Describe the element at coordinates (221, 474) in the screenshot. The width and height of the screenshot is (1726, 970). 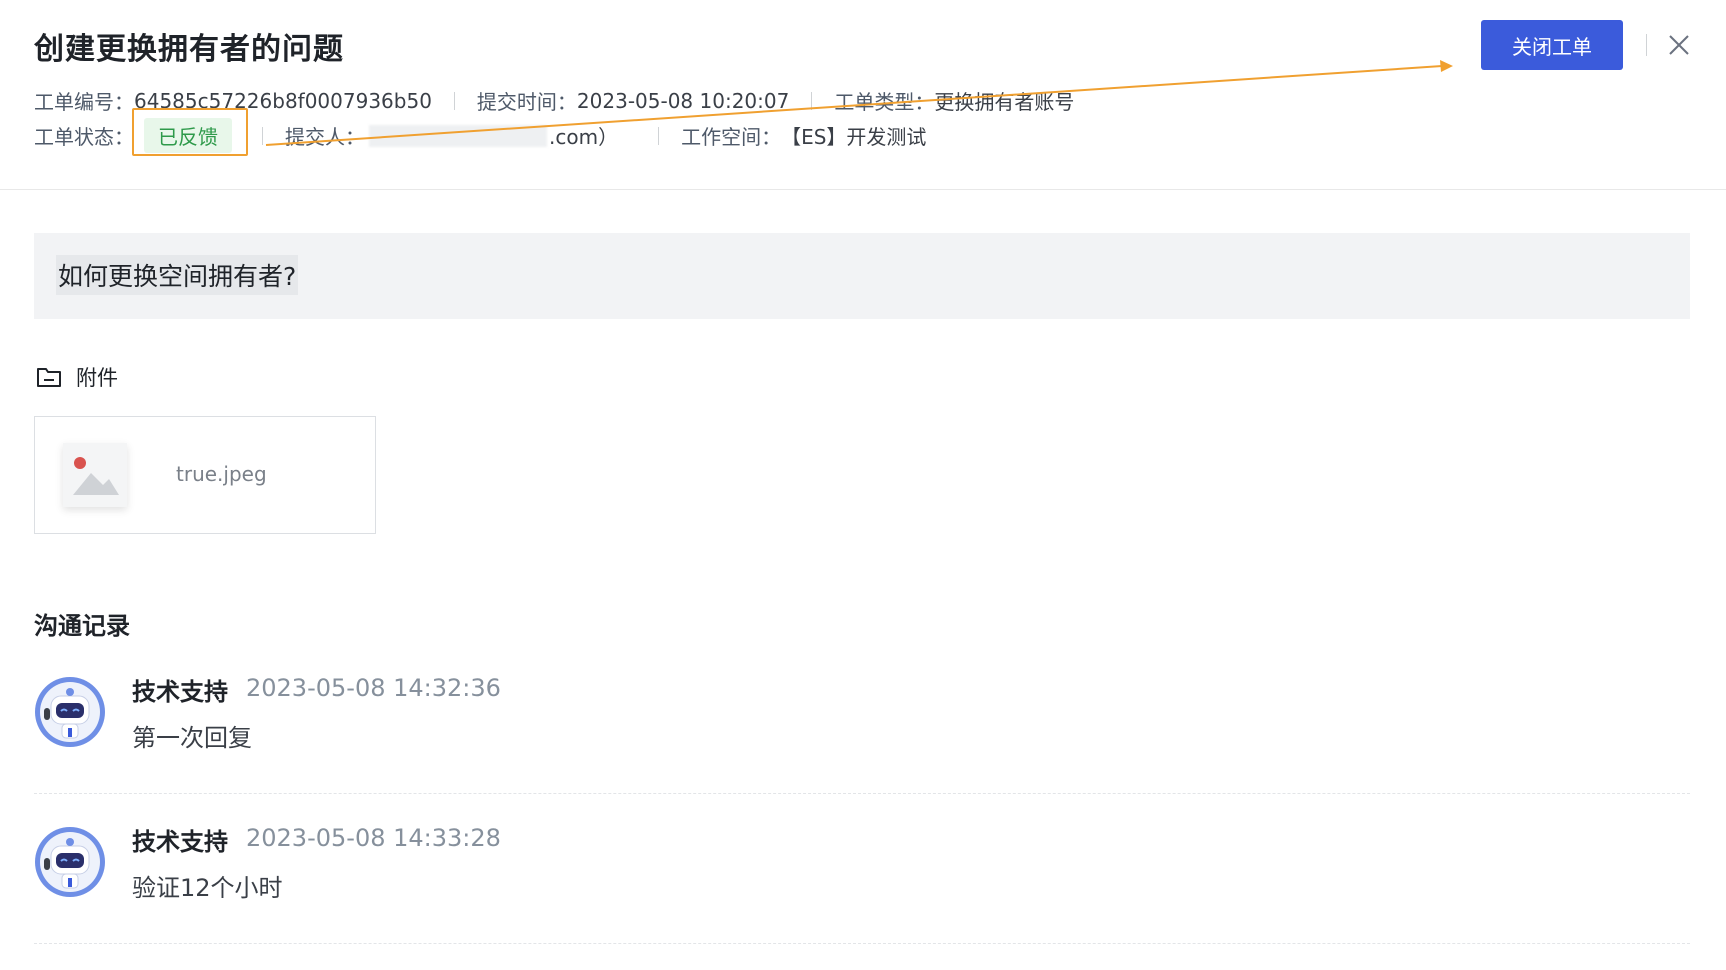
I see `file-name: true.jpeg` at that location.